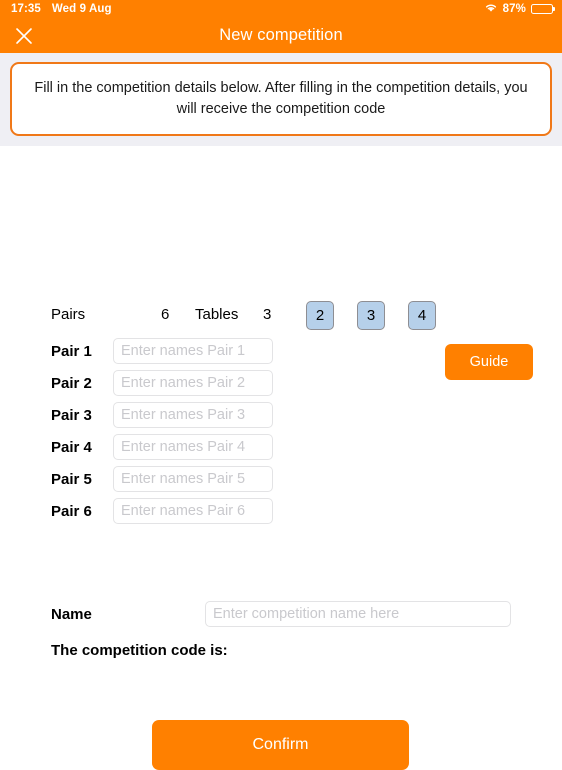 The width and height of the screenshot is (562, 770). What do you see at coordinates (491, 9) in the screenshot?
I see `wifi-icon` at bounding box center [491, 9].